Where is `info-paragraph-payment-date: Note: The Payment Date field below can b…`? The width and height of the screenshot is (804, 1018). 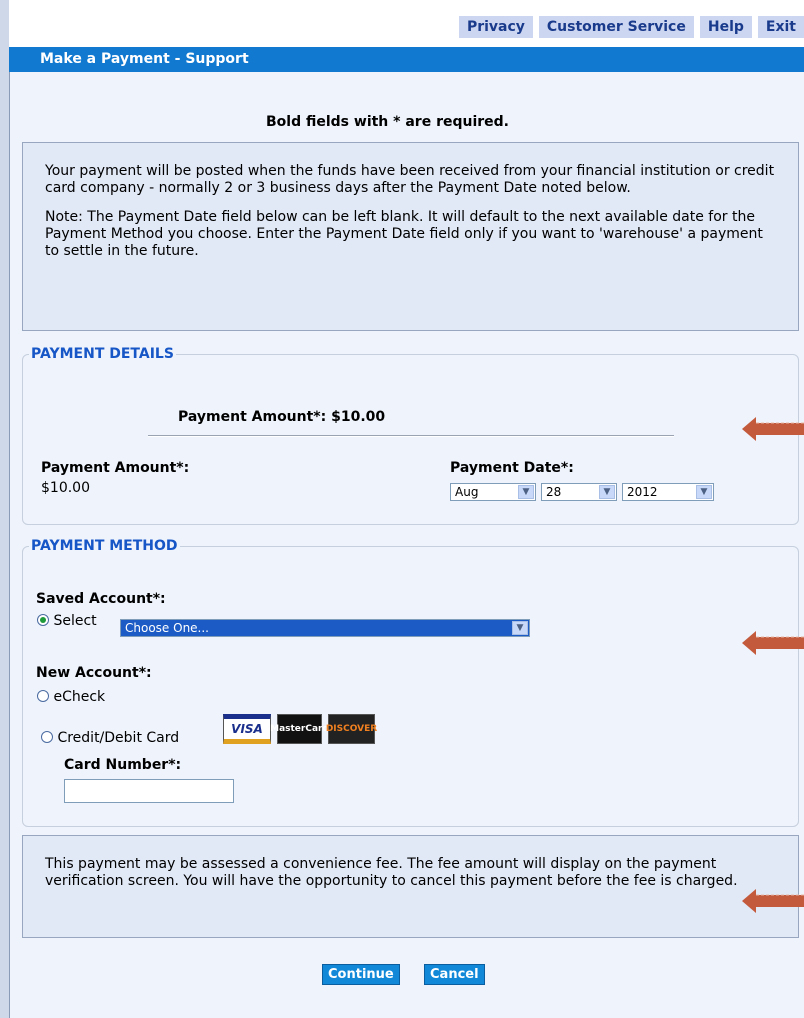 info-paragraph-payment-date: Note: The Payment Date field below can b… is located at coordinates (404, 234).